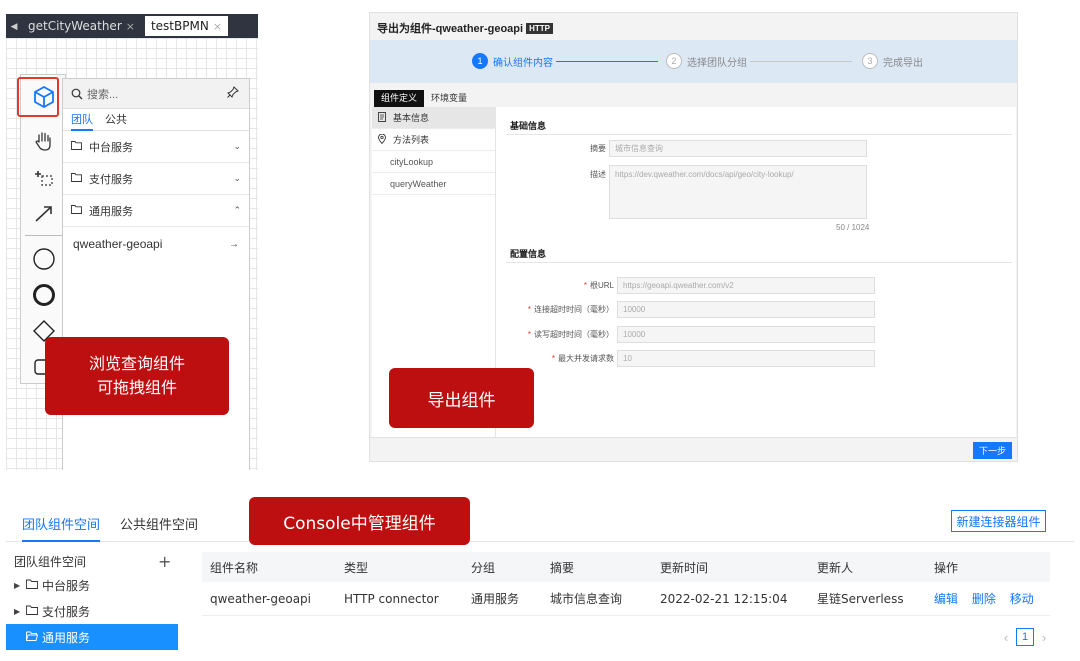 This screenshot has width=1080, height=661. What do you see at coordinates (116, 120) in the screenshot?
I see `flyout-tab-public: 公共` at bounding box center [116, 120].